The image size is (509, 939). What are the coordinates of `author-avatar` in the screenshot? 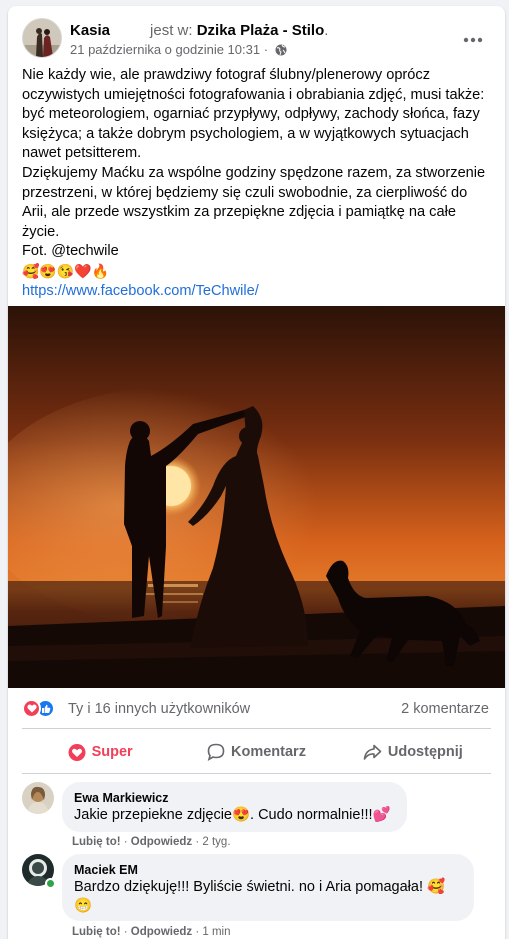 It's located at (42, 38).